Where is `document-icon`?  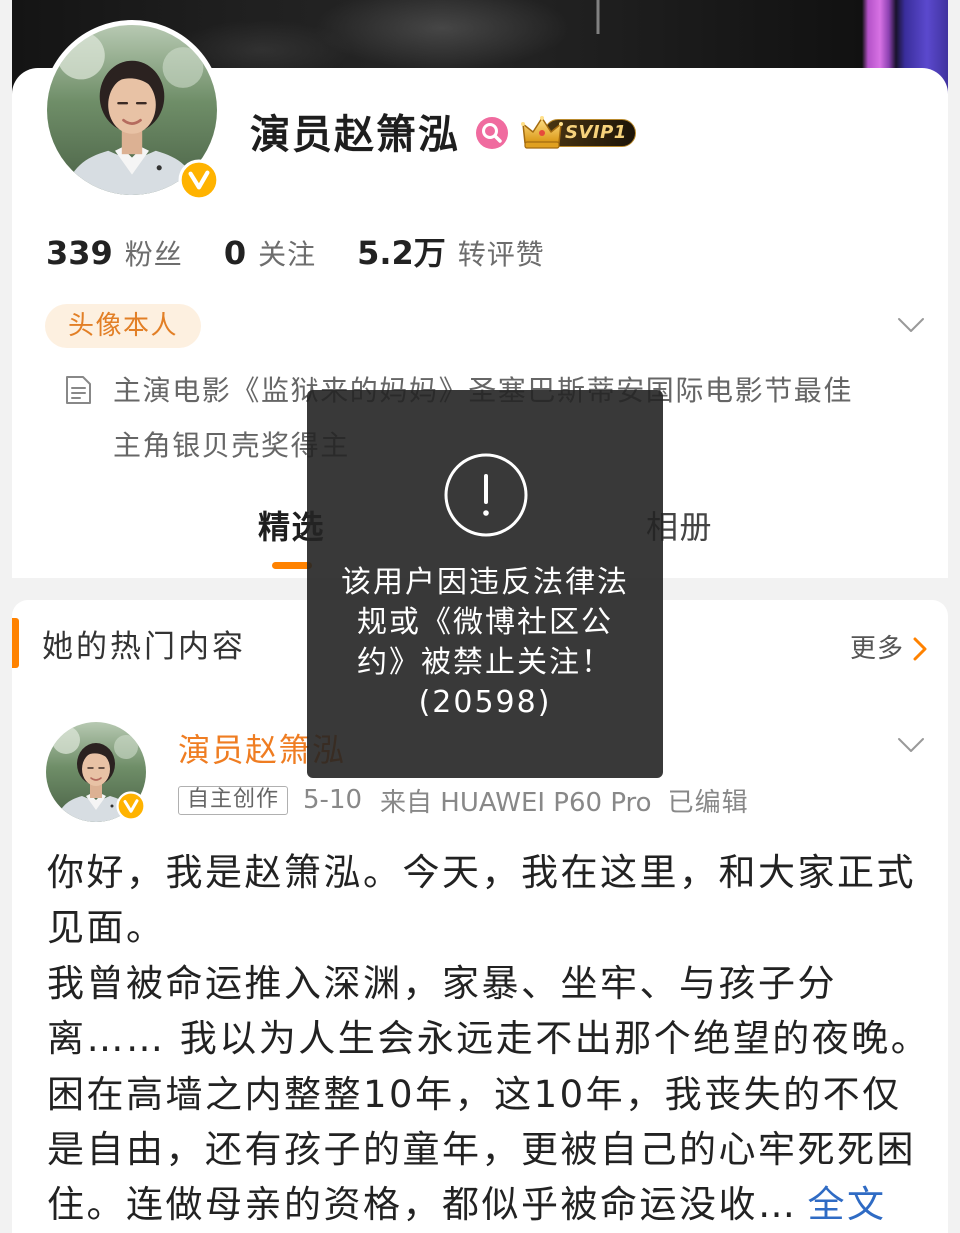
document-icon is located at coordinates (78, 390).